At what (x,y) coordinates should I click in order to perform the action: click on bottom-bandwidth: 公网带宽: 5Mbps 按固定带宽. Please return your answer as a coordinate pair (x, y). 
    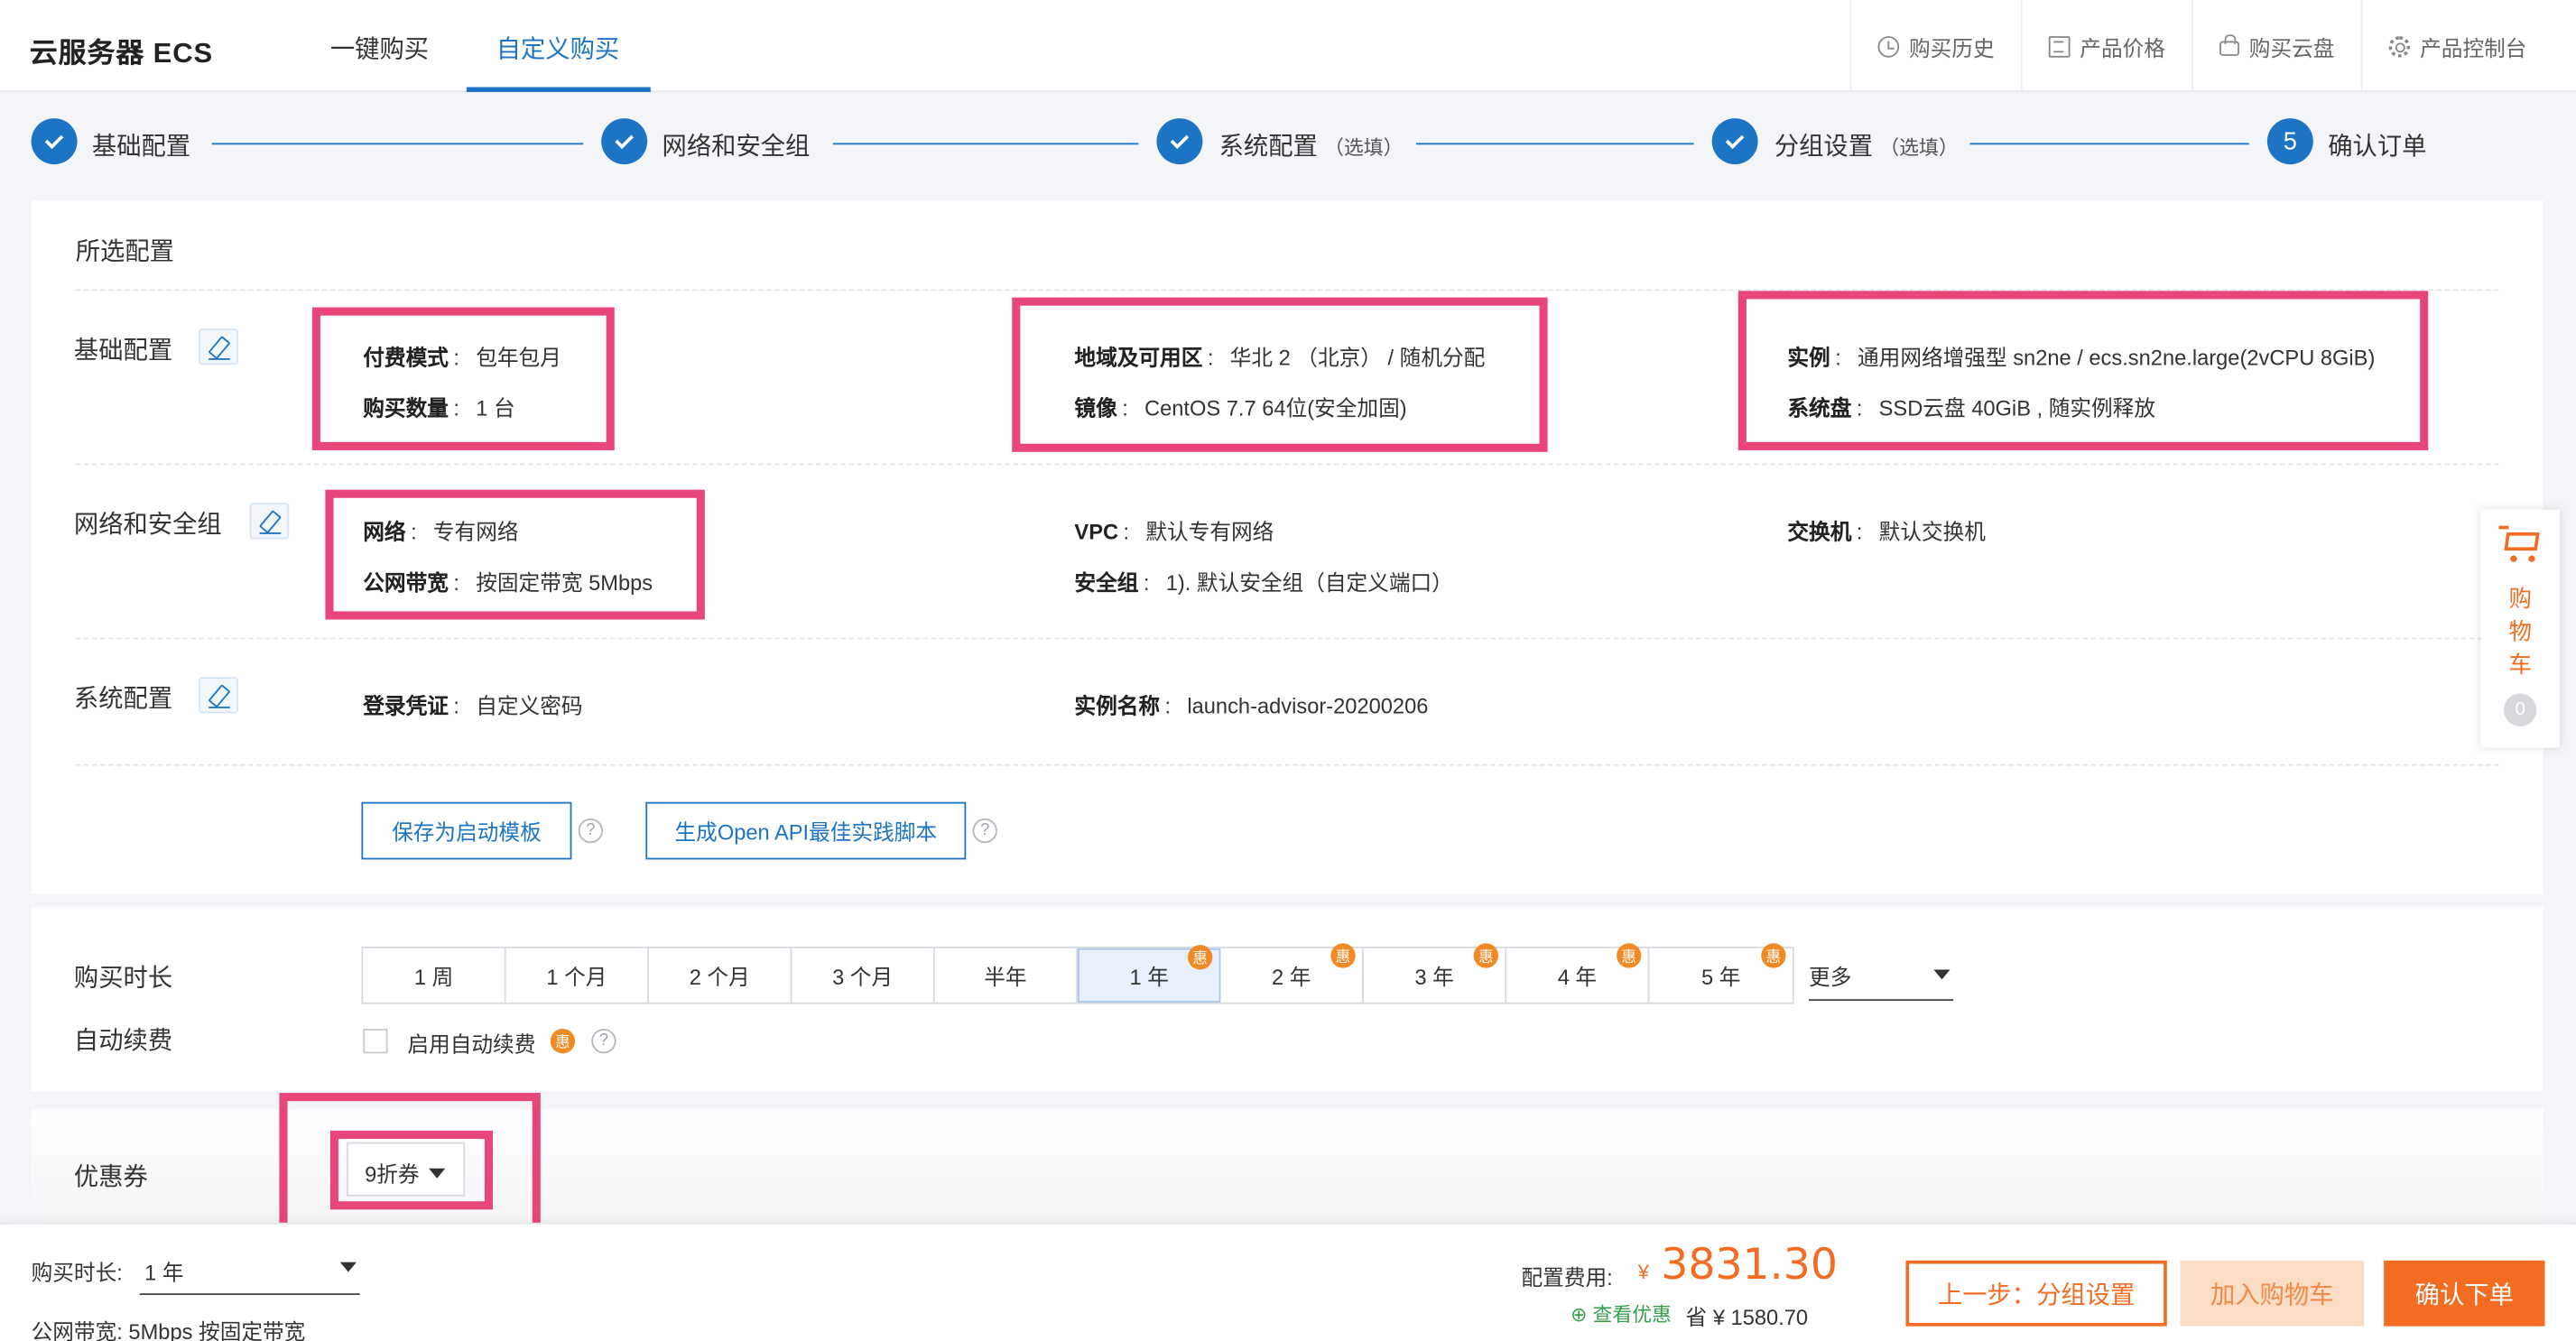
    Looking at the image, I should click on (169, 1330).